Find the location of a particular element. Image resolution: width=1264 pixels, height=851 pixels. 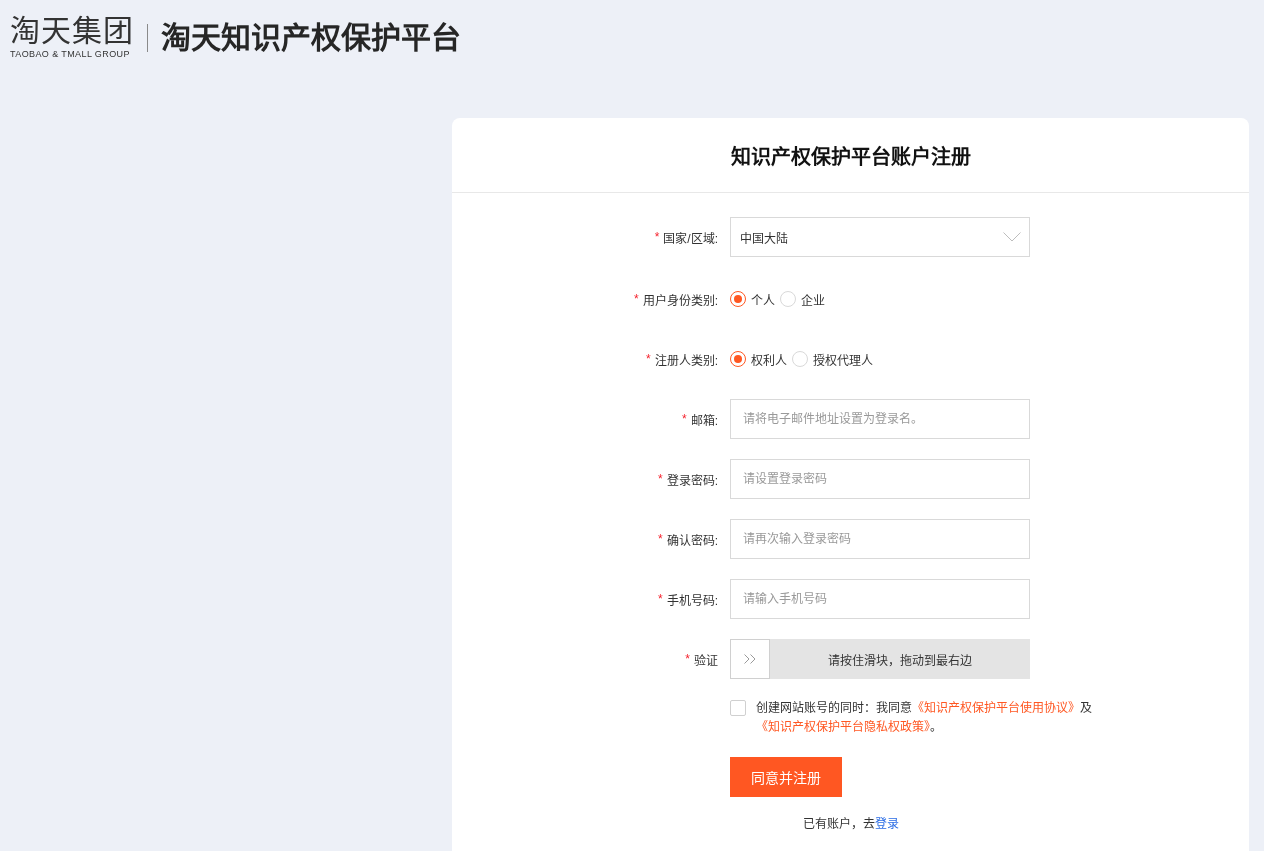

slider-track: 请按住滑块，拖动到最右边 is located at coordinates (880, 659).